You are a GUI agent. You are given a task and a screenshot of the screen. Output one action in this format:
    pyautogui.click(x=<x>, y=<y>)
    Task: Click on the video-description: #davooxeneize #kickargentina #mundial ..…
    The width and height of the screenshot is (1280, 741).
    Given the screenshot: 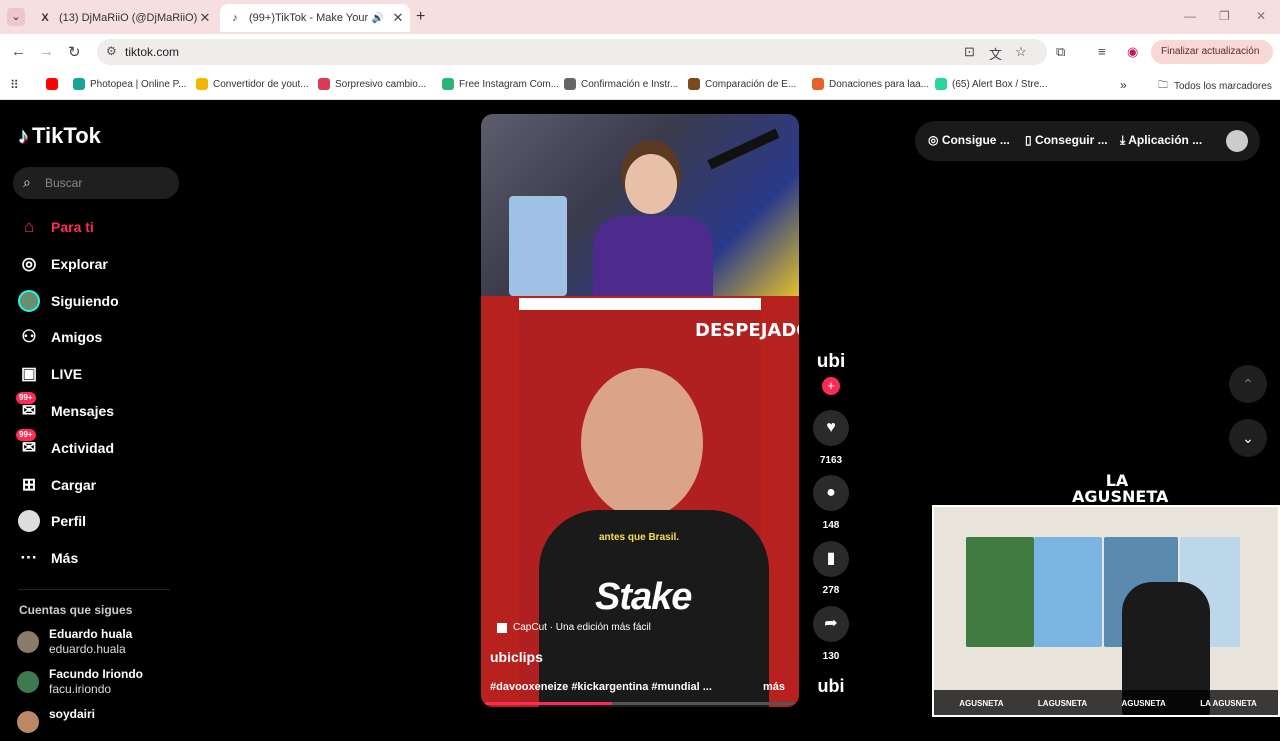 What is the action you would take?
    pyautogui.click(x=601, y=687)
    